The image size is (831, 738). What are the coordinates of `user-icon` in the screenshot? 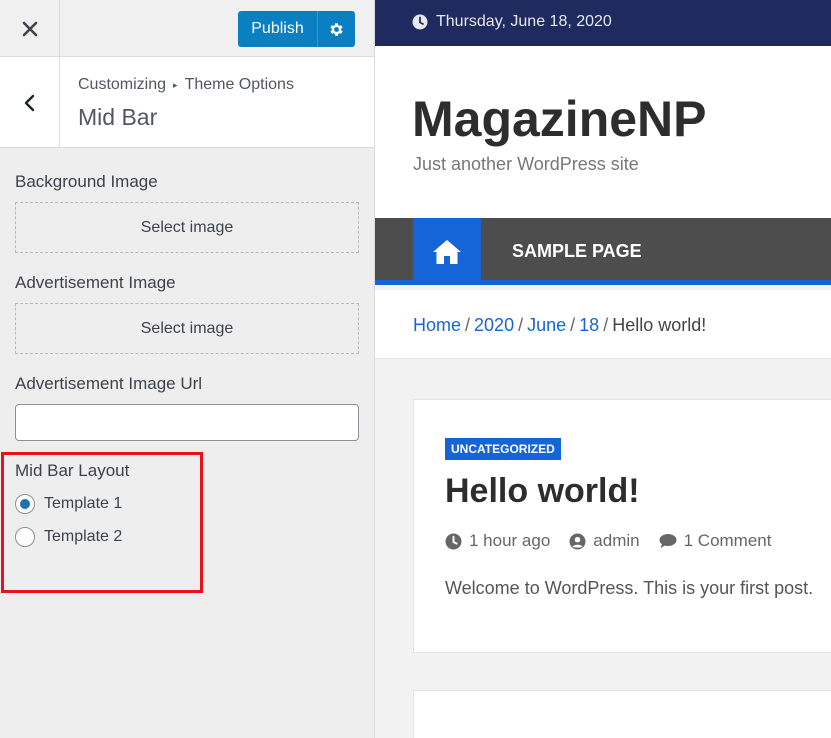 It's located at (577, 541).